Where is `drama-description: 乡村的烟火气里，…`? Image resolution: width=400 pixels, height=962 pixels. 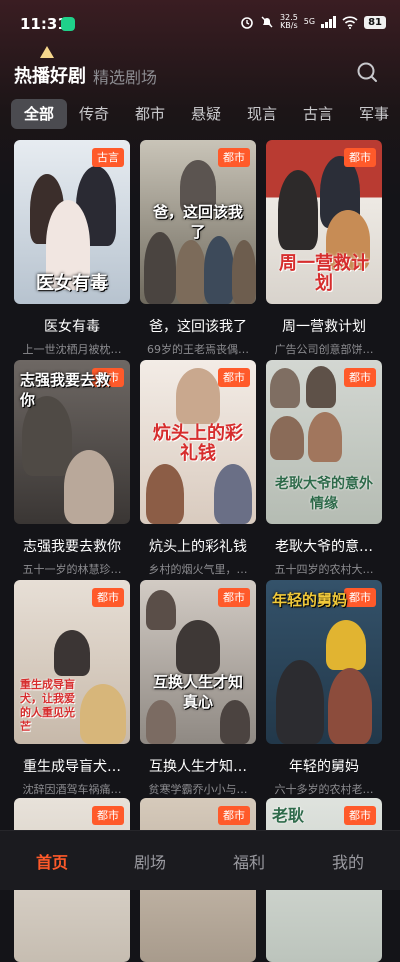
drama-description: 乡村的烟火气里，… is located at coordinates (198, 569).